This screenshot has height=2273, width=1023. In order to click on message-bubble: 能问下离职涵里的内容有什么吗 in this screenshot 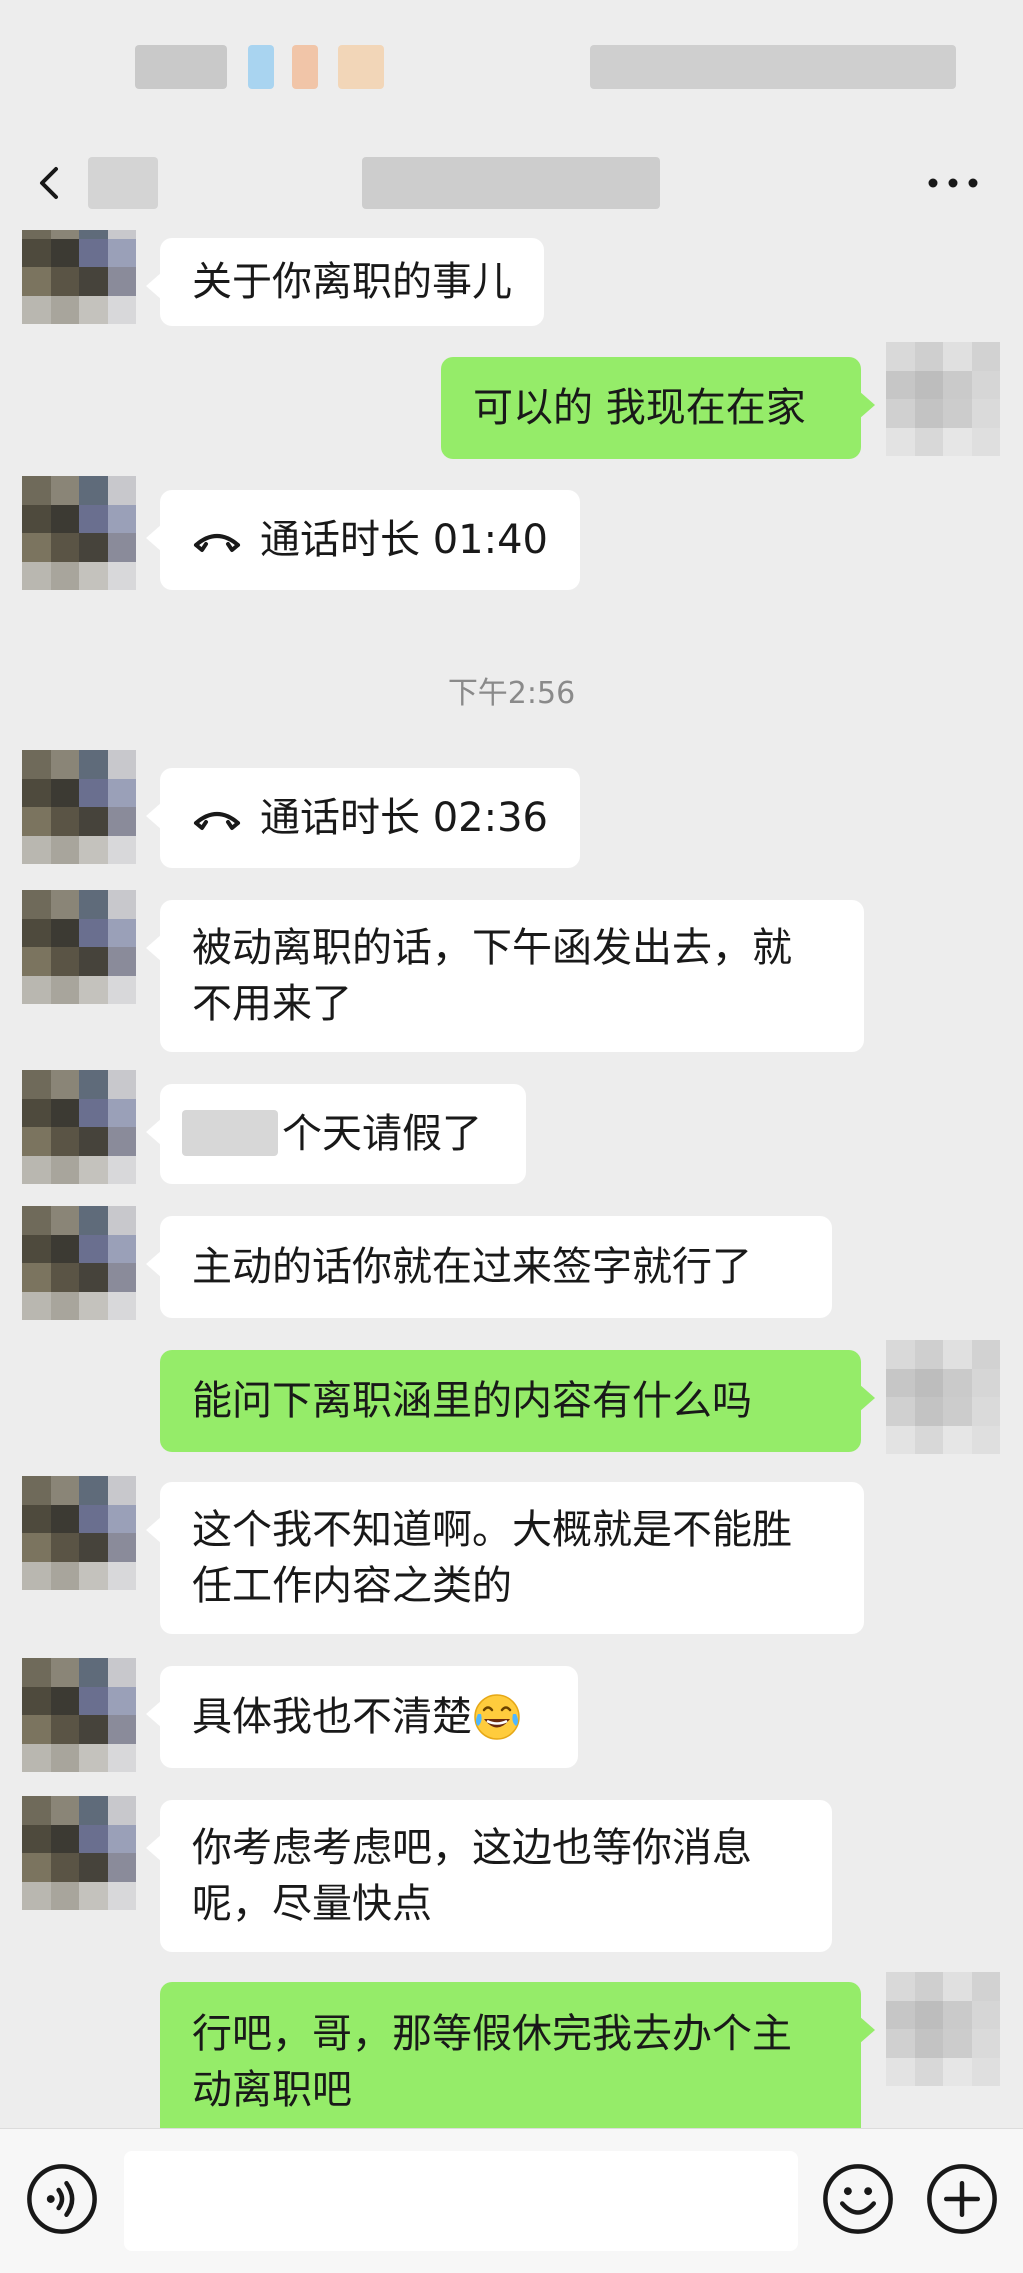, I will do `click(517, 1401)`.